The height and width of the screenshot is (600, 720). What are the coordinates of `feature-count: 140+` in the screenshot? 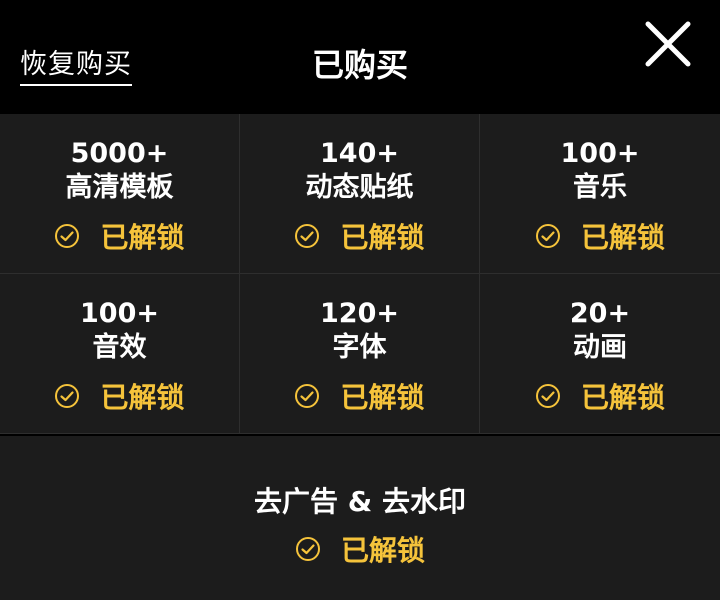 It's located at (359, 153).